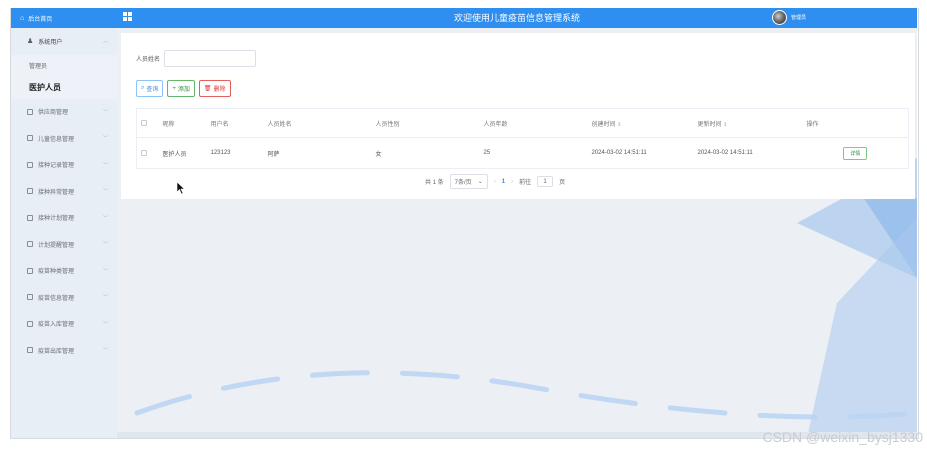  I want to click on trash-icon: 🗑, so click(207, 89).